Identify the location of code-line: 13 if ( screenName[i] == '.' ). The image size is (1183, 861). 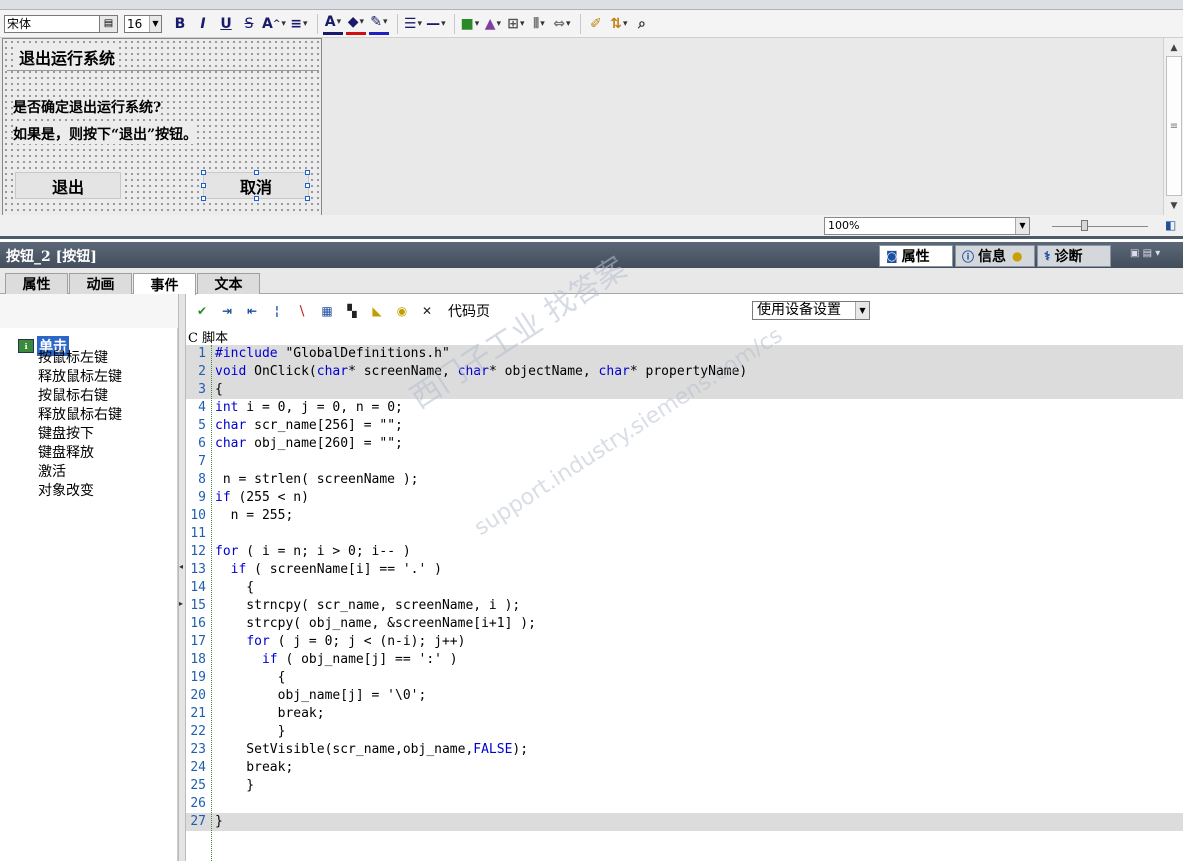
(684, 570).